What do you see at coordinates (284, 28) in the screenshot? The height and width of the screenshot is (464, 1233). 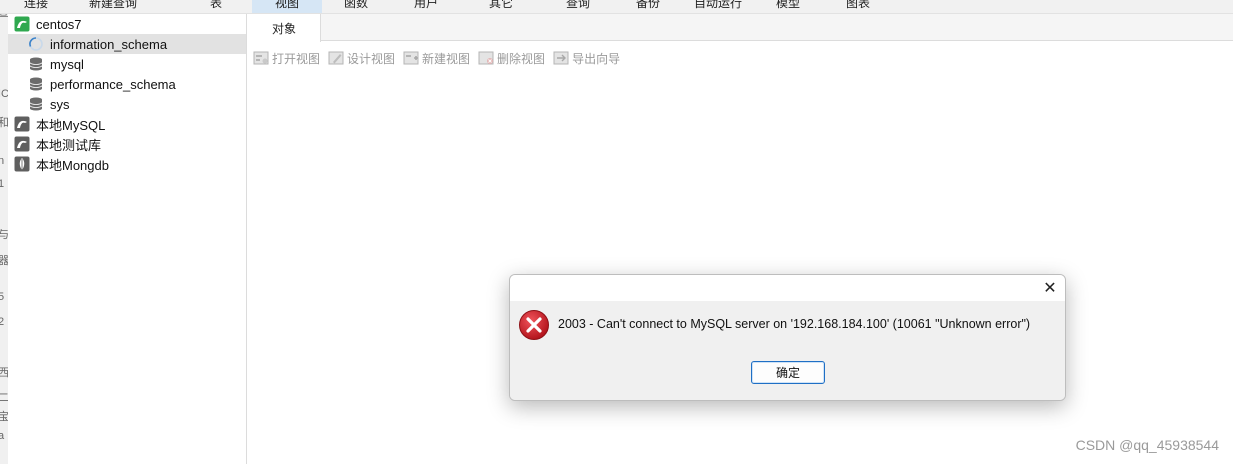 I see `tab-objects: 对象` at bounding box center [284, 28].